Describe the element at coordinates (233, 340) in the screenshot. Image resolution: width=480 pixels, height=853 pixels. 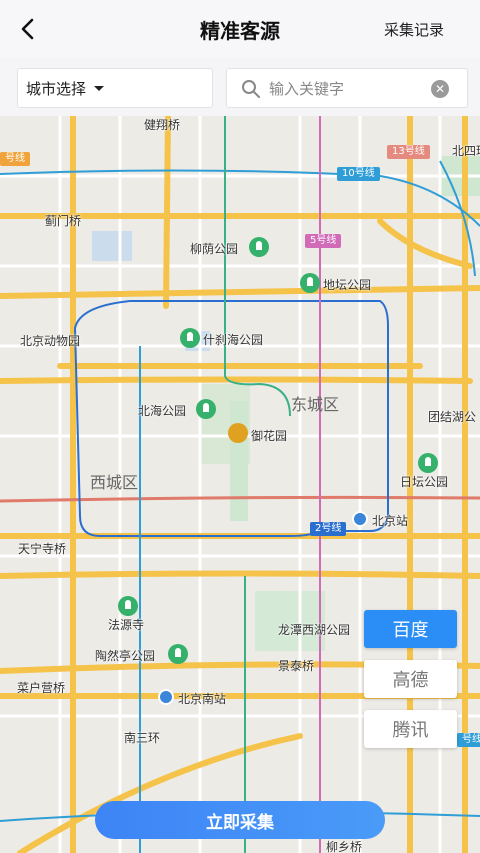
I see `map-label-shichahai-park: 什刹海公园` at that location.